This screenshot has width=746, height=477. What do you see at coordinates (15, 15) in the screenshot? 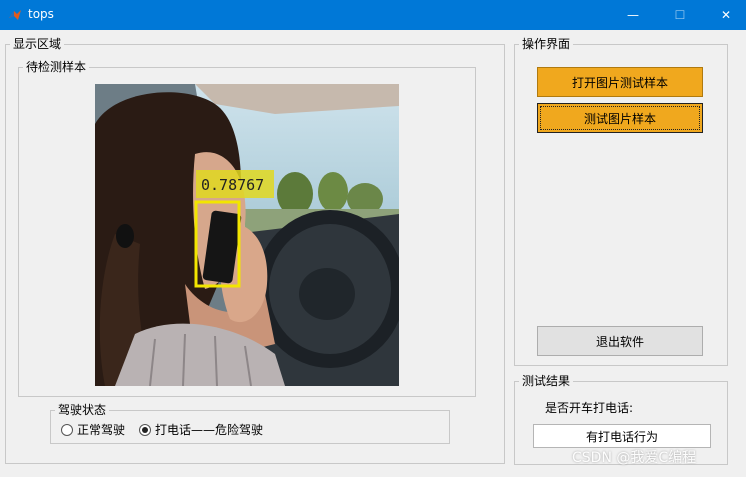
I see `matlab-logo-icon` at bounding box center [15, 15].